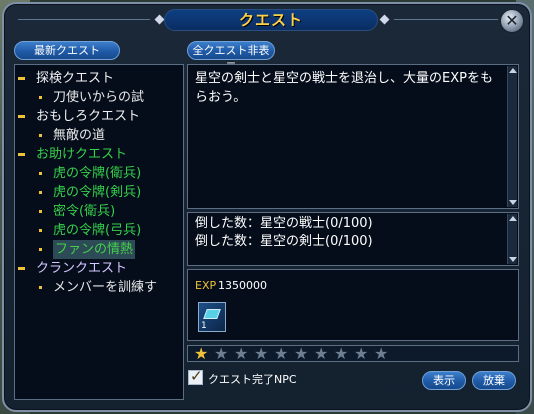 The width and height of the screenshot is (534, 414). I want to click on latest-quest-button: 最新クエスト, so click(67, 50).